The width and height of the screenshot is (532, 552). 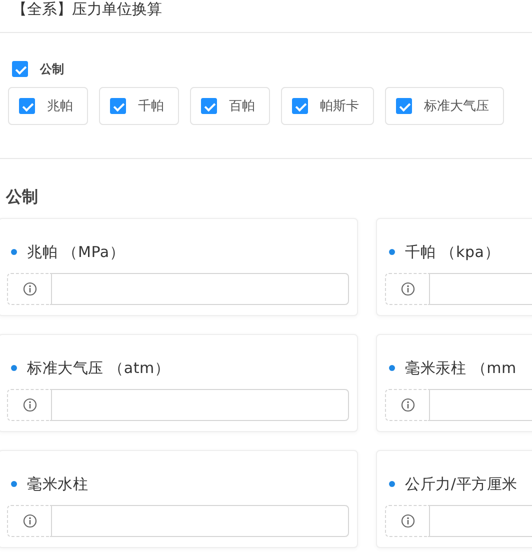 What do you see at coordinates (57, 484) in the screenshot?
I see `unit-label: 毫米水柱` at bounding box center [57, 484].